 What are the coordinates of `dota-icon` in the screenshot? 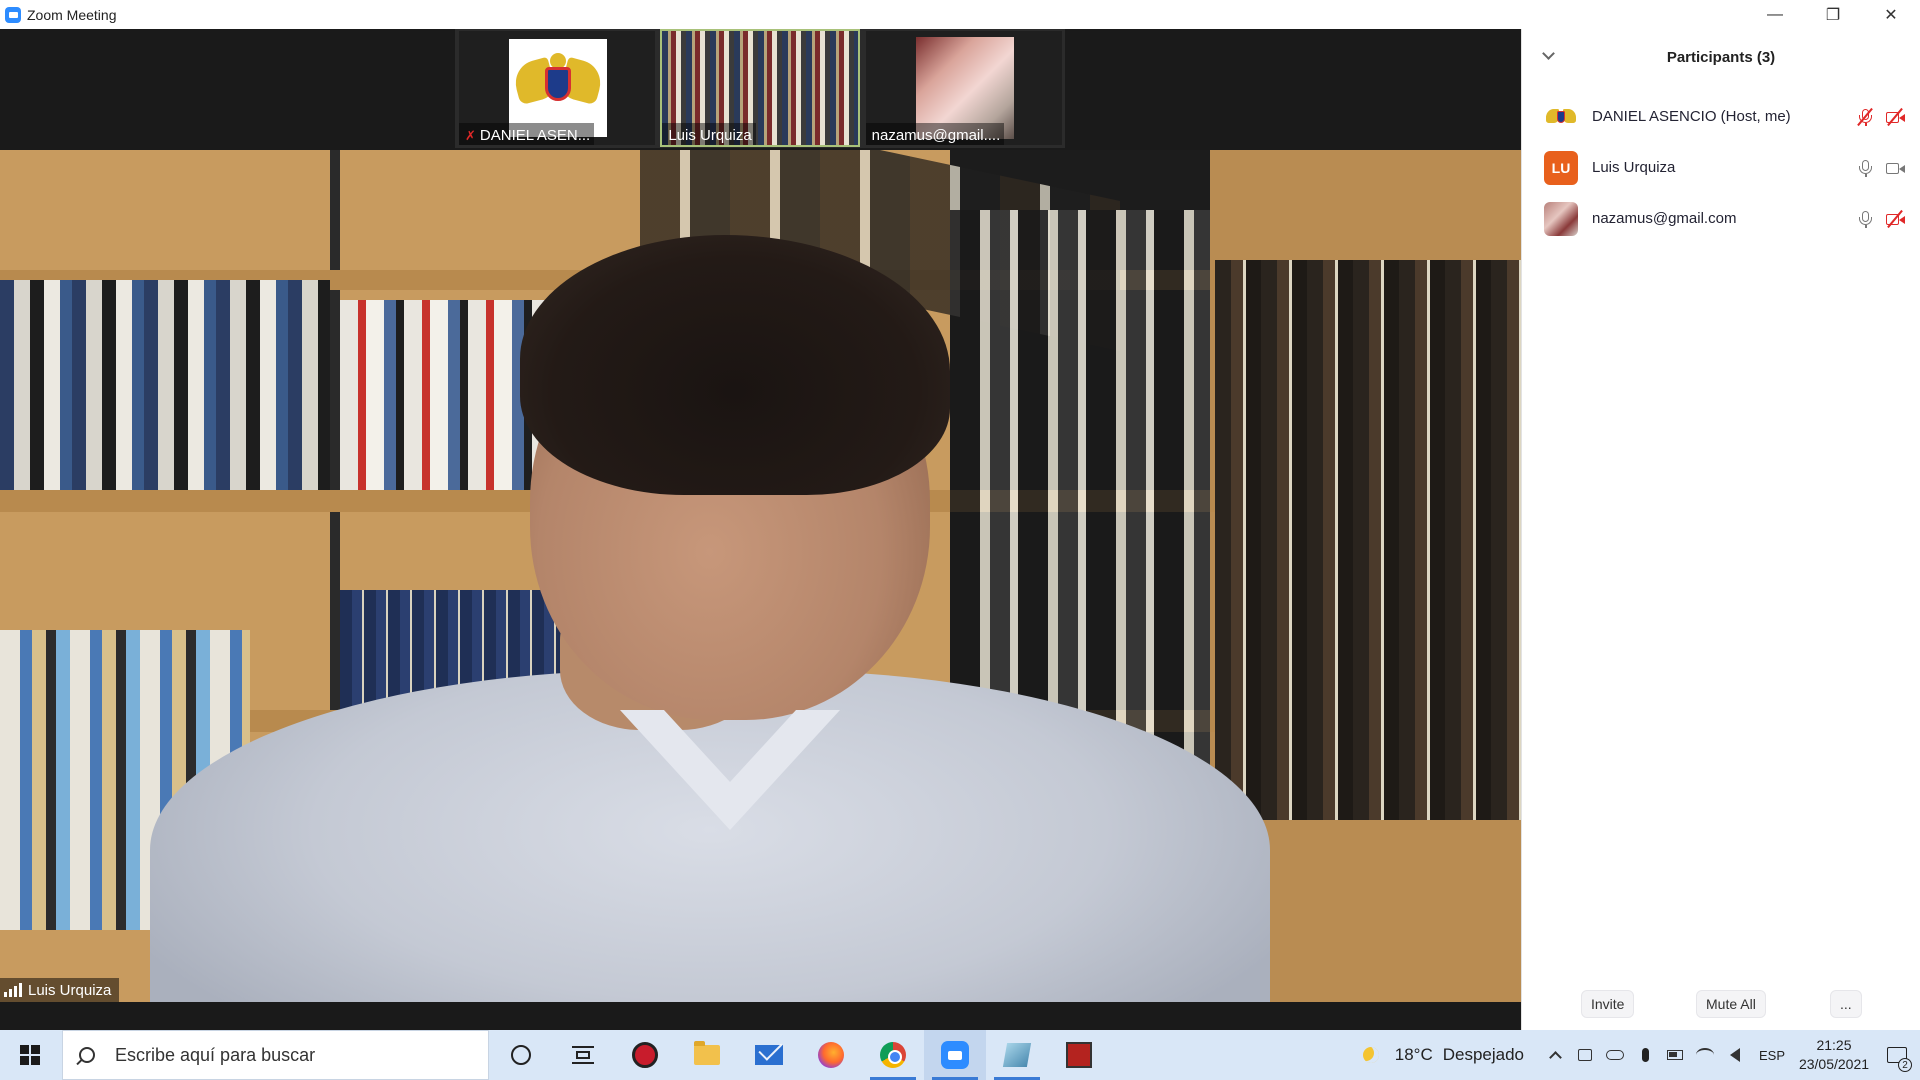 It's located at (1079, 1055).